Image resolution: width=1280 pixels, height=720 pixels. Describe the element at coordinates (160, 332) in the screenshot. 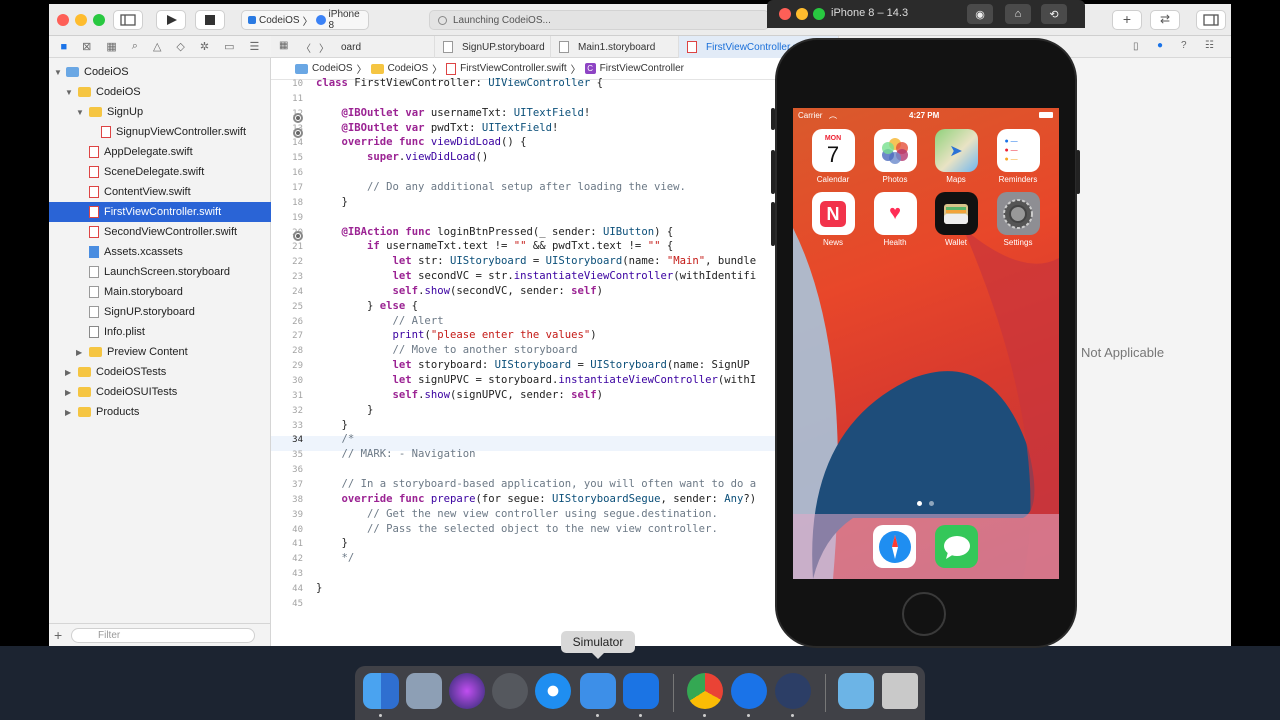

I see `list-item: Info.plist` at that location.